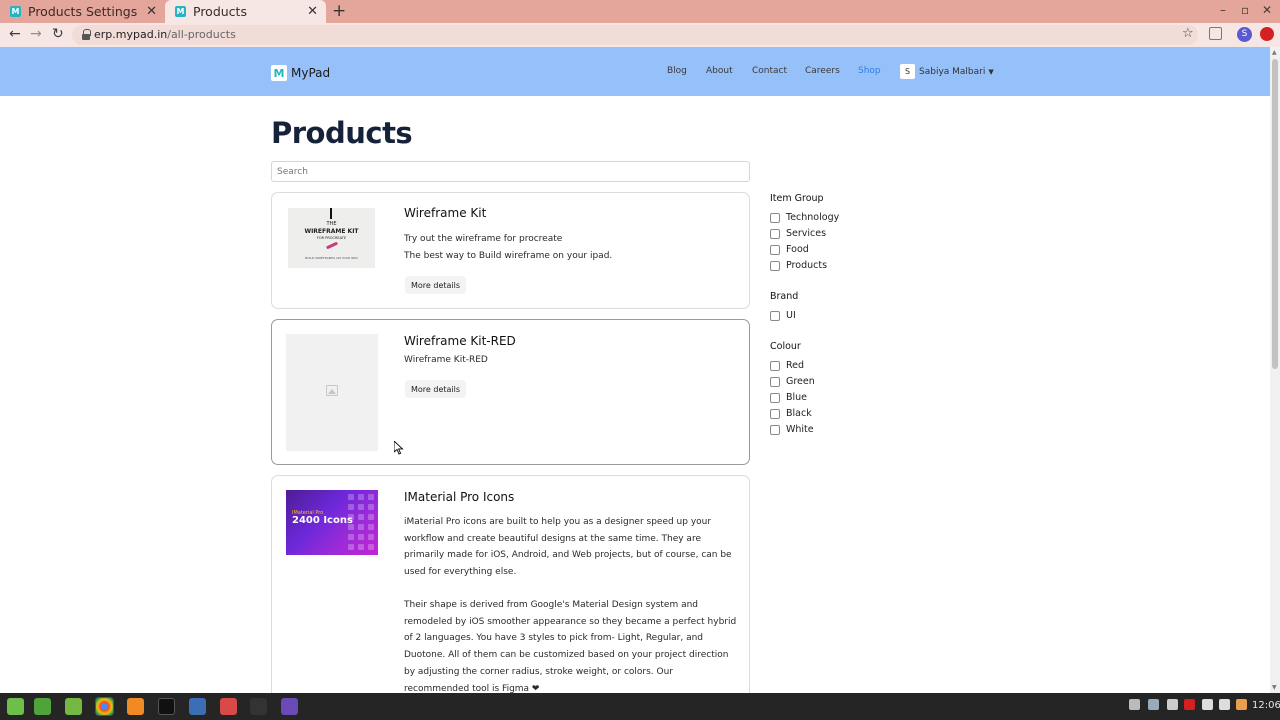 This screenshot has height=720, width=1280. Describe the element at coordinates (1189, 704) in the screenshot. I see `app-tray-icon` at that location.